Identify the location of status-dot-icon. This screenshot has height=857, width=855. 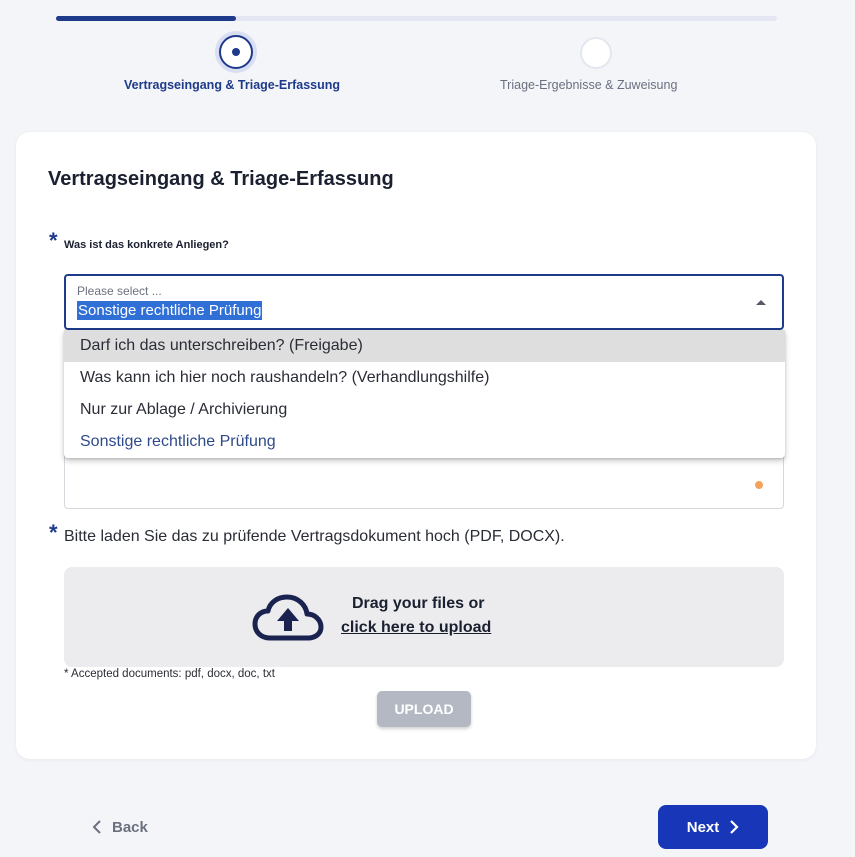
(759, 485).